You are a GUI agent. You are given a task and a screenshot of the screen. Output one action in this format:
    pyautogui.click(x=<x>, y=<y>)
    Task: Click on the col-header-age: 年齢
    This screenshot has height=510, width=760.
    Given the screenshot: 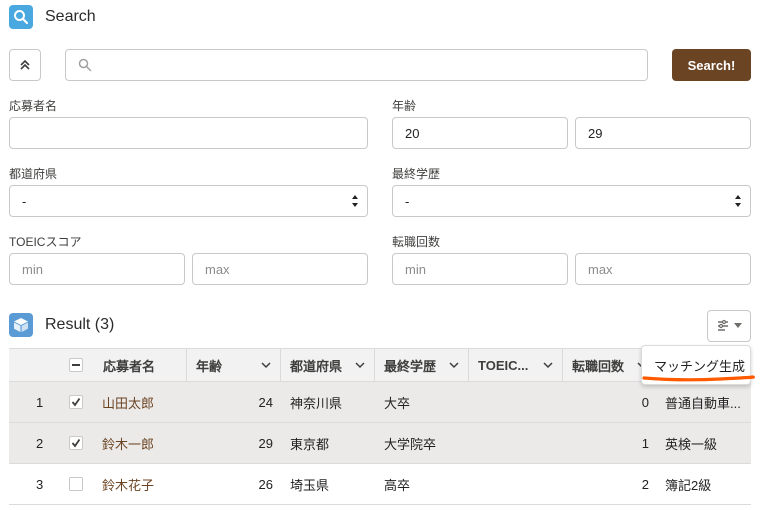 What is the action you would take?
    pyautogui.click(x=234, y=365)
    